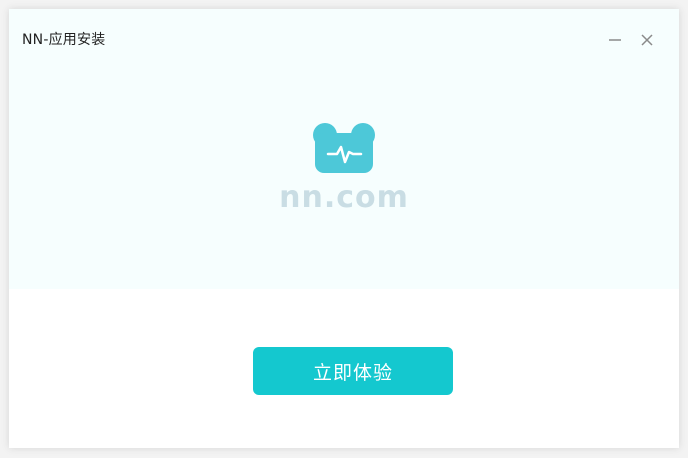 The width and height of the screenshot is (688, 458). I want to click on experience-now-button: 立即体验, so click(353, 371).